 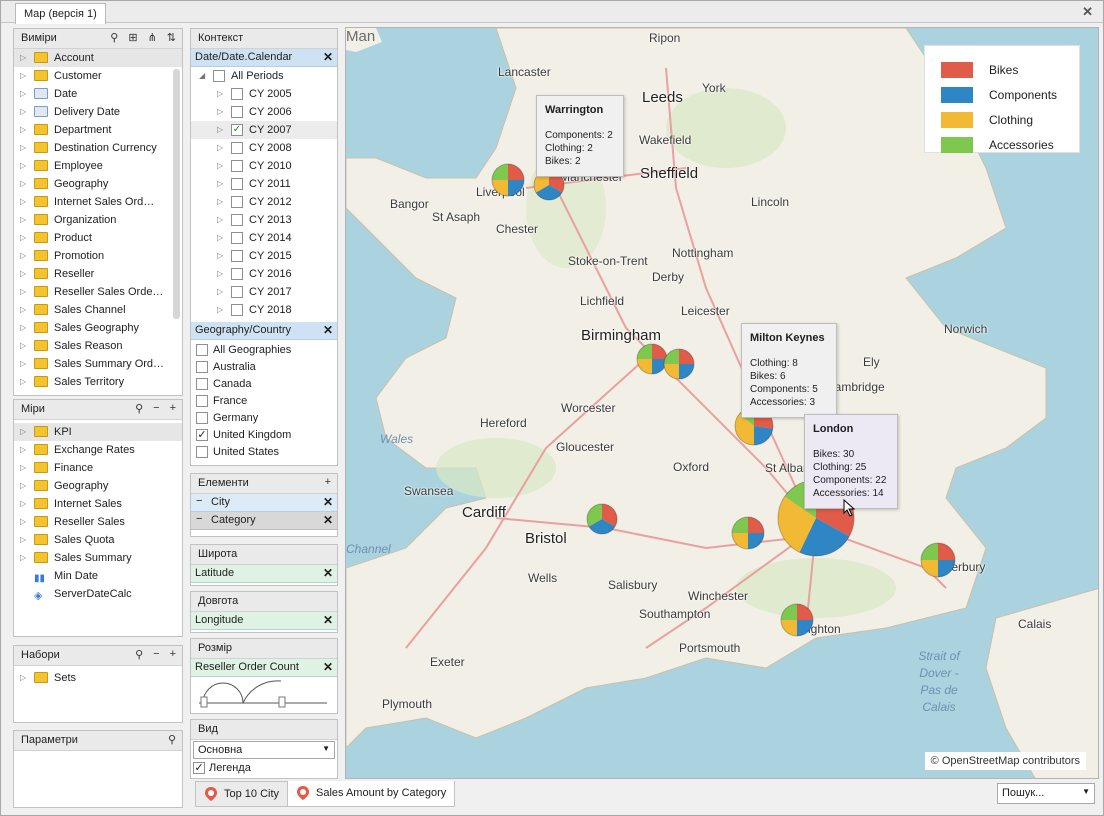 What do you see at coordinates (264, 350) in the screenshot?
I see `country-row: All Geographies` at bounding box center [264, 350].